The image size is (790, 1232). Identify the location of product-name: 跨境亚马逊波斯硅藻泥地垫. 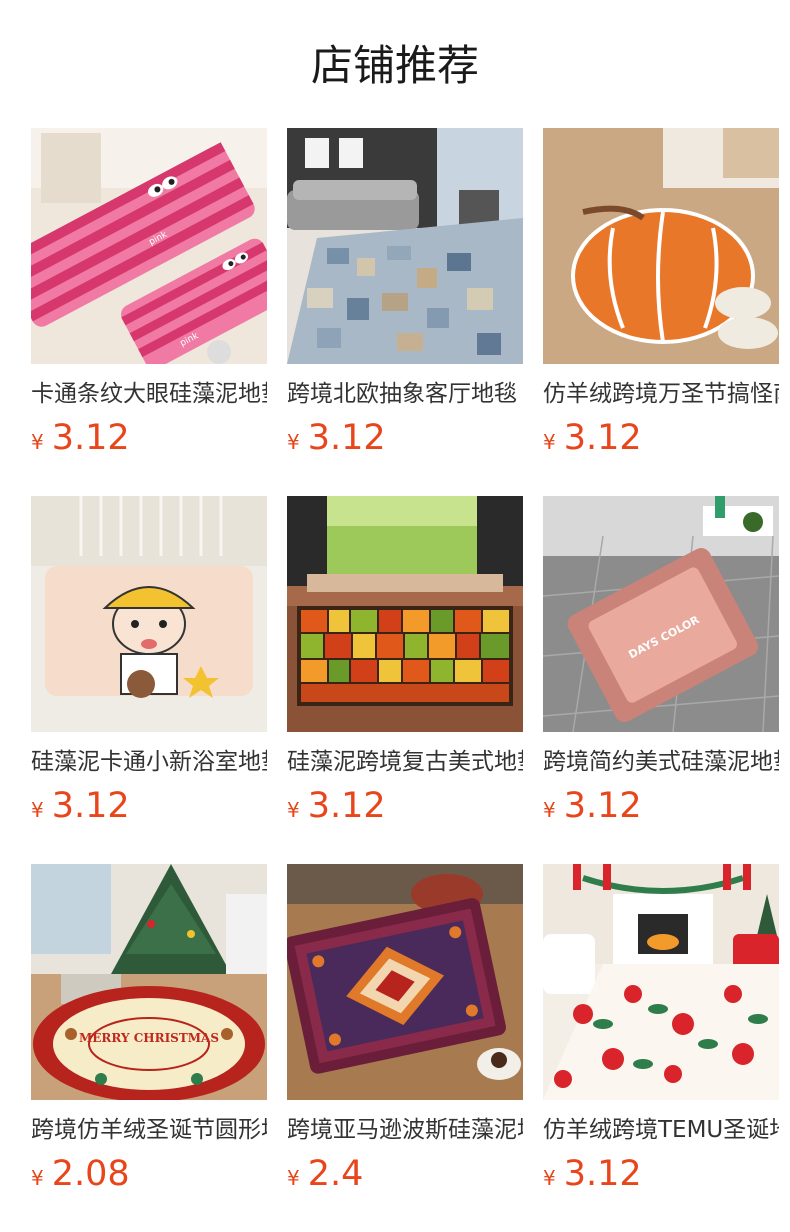
(405, 1130).